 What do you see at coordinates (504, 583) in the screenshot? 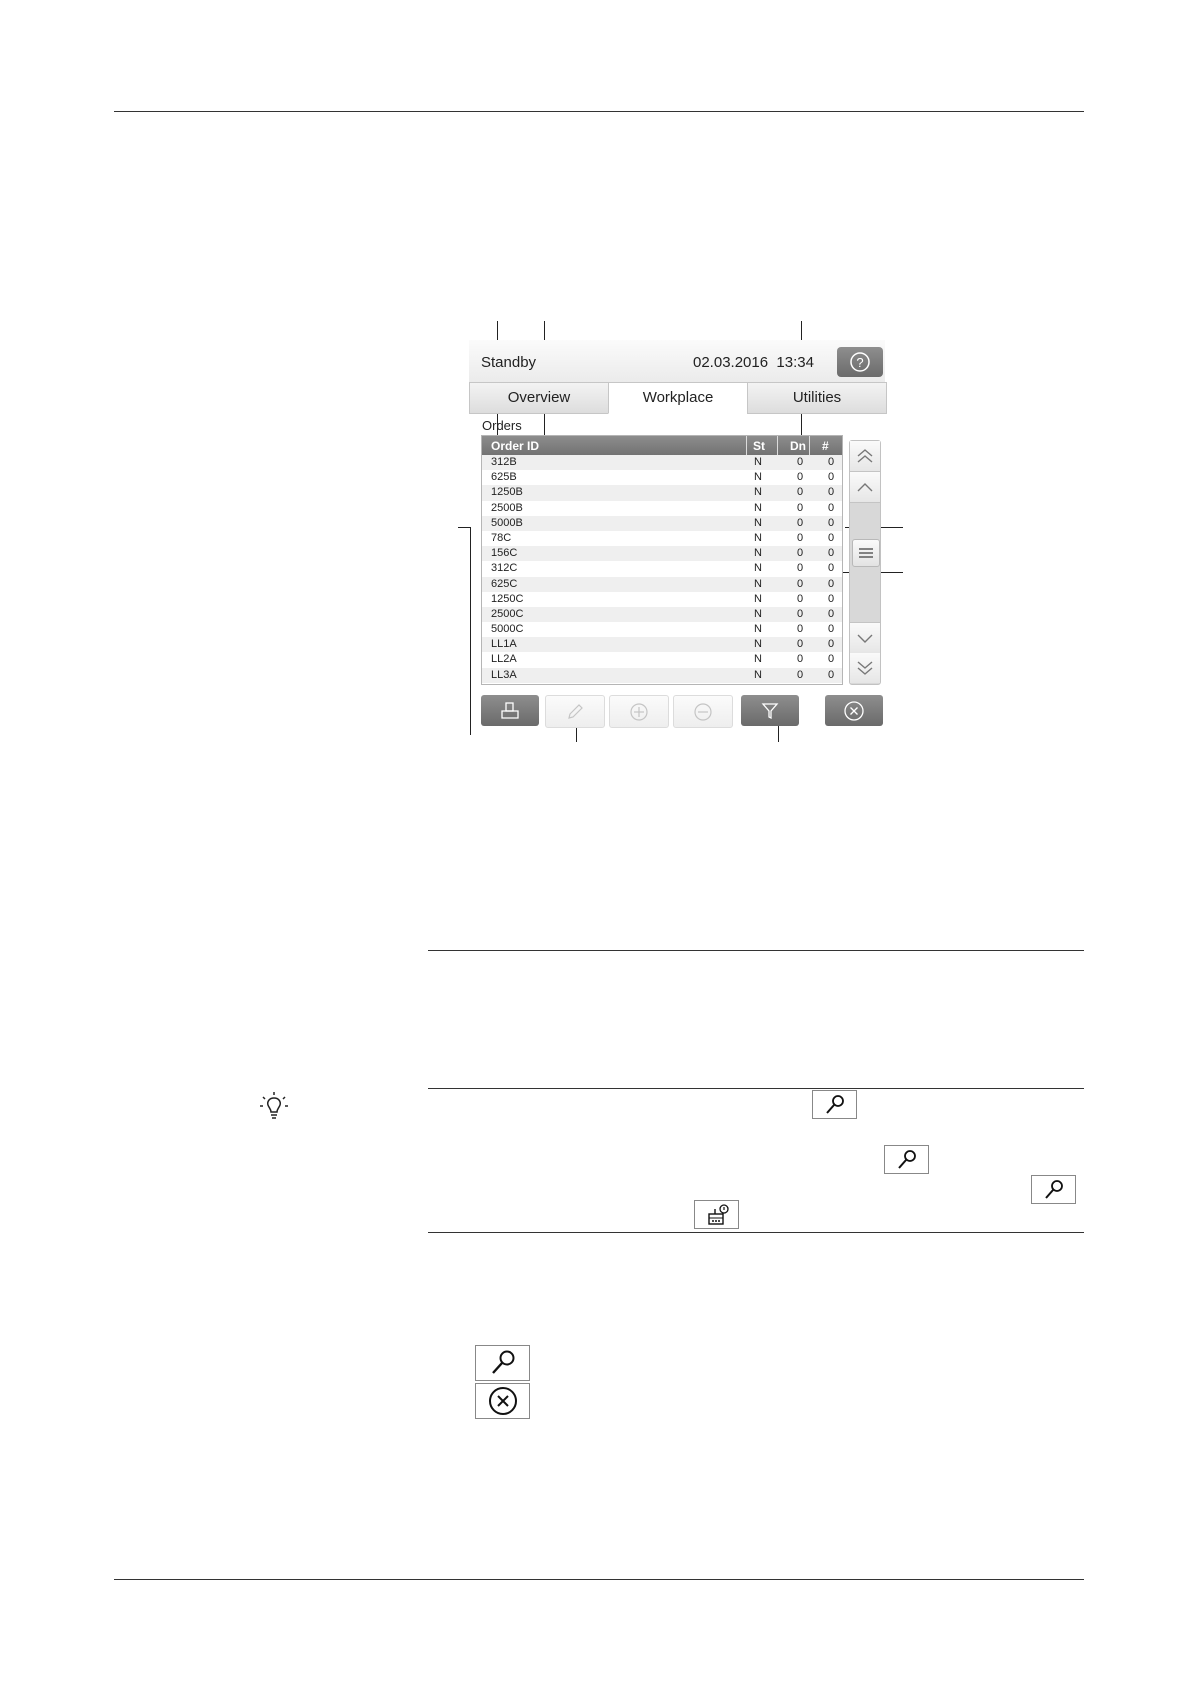
I see `cell-order-id: 625C` at bounding box center [504, 583].